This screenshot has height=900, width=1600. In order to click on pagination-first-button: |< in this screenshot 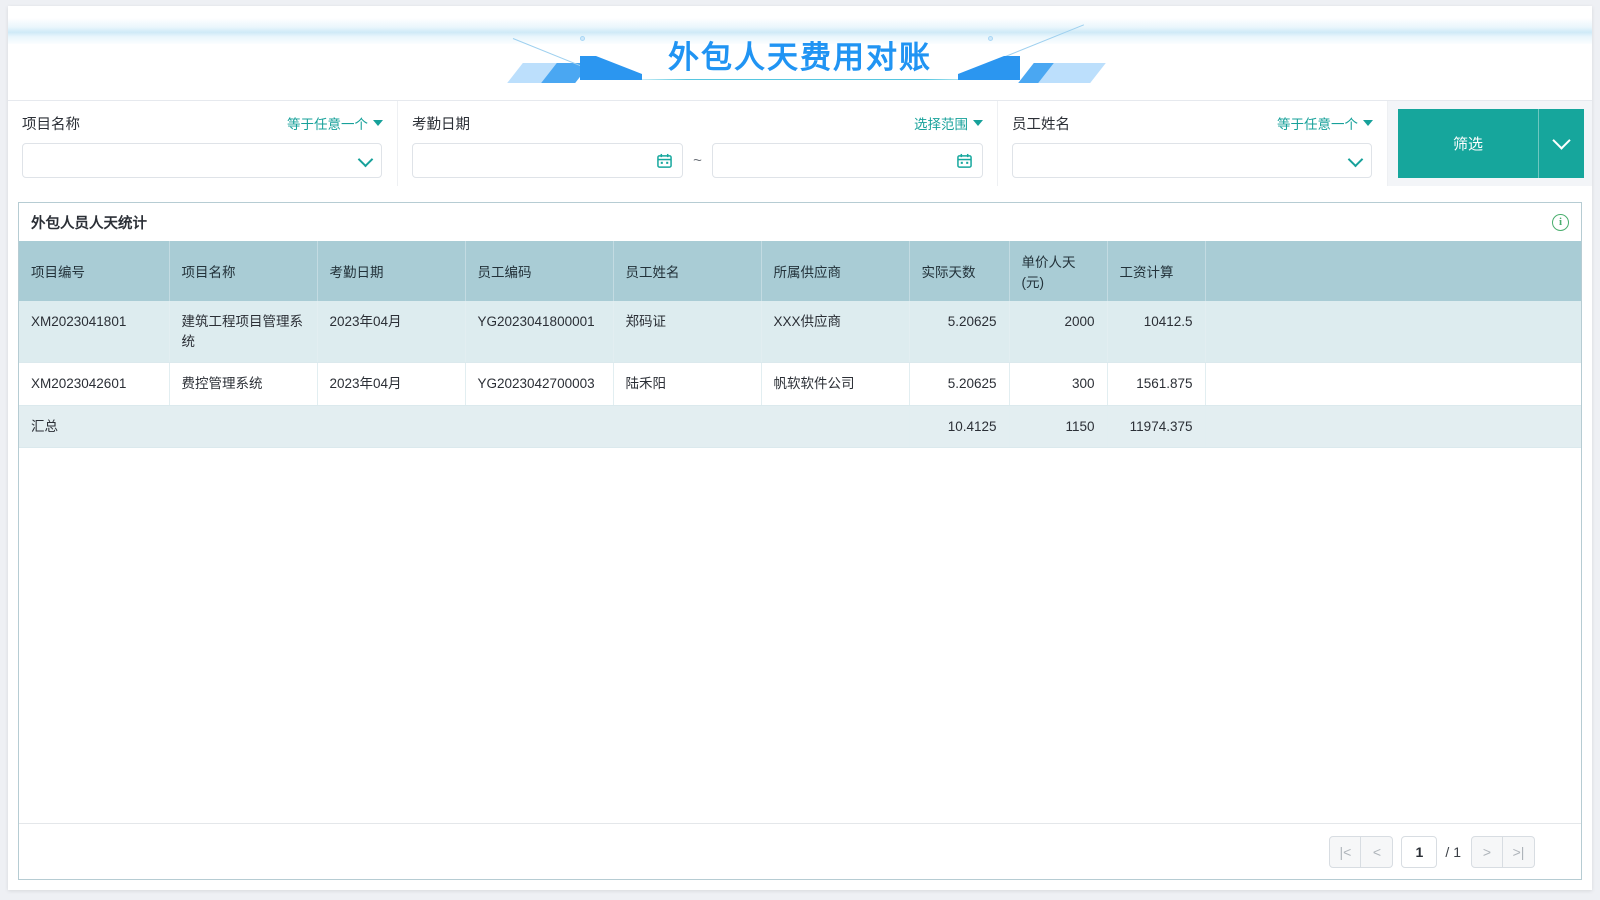, I will do `click(1345, 851)`.